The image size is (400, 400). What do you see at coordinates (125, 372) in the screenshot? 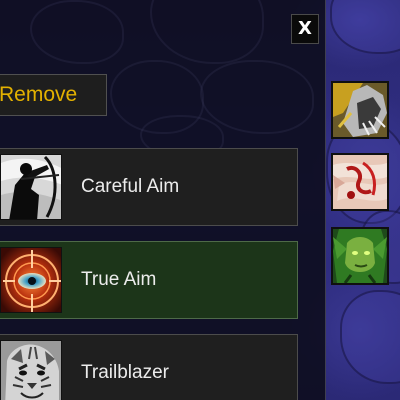
I see `talent-name: Trailblazer` at bounding box center [125, 372].